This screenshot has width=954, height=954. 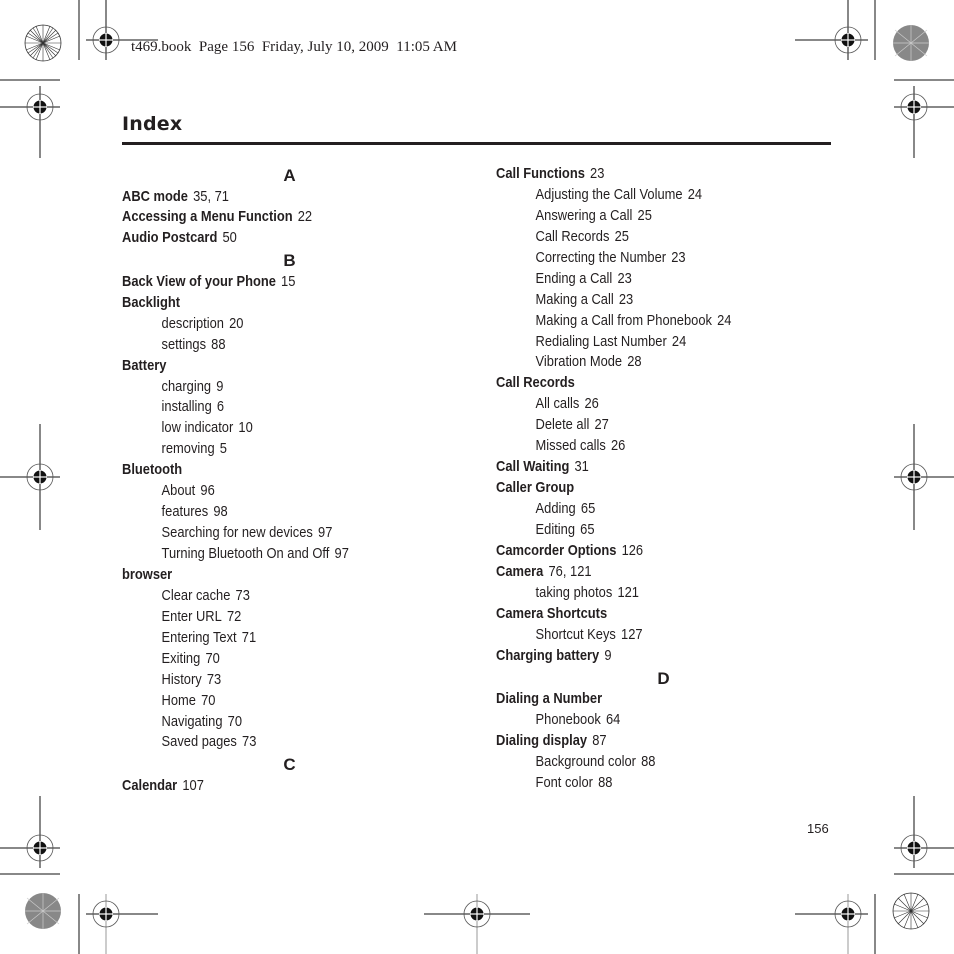 What do you see at coordinates (911, 911) in the screenshot?
I see `starburst-mark-bottom-right` at bounding box center [911, 911].